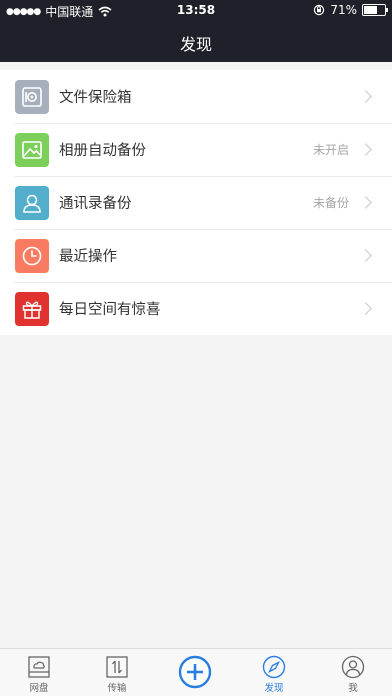 This screenshot has height=696, width=392. What do you see at coordinates (375, 10) in the screenshot?
I see `battery-icon` at bounding box center [375, 10].